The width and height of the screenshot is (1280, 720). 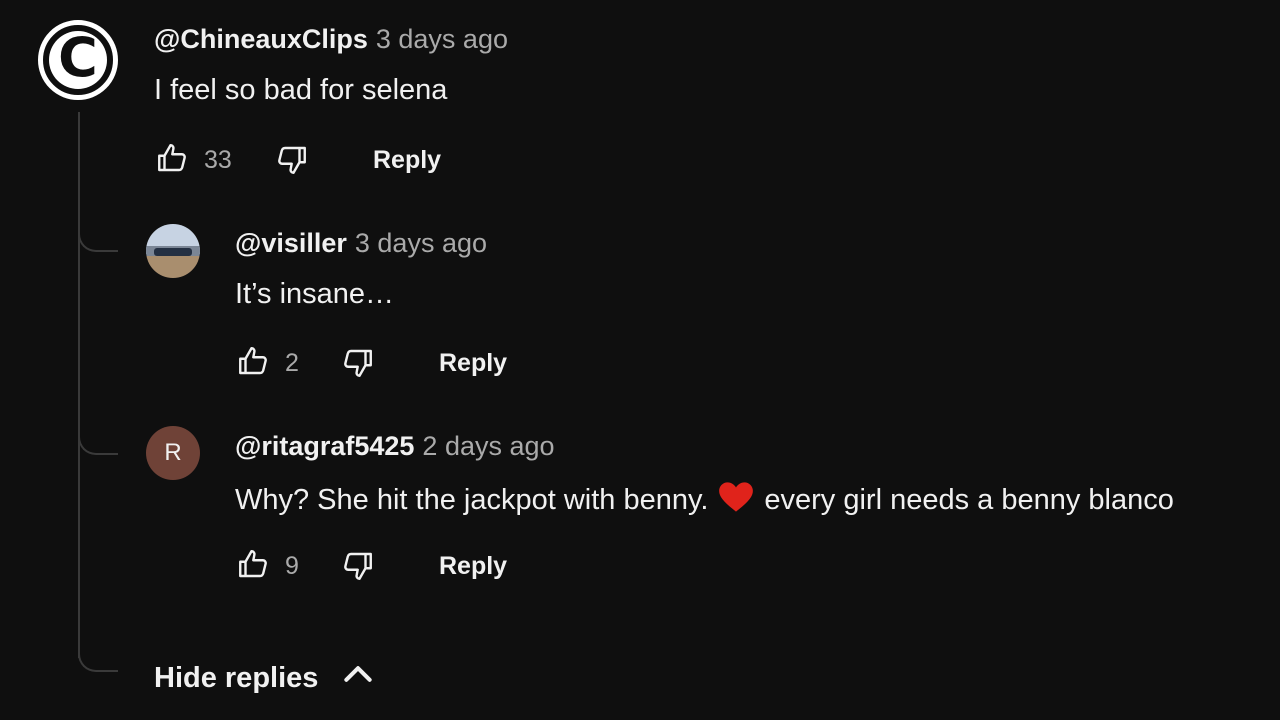 I want to click on avatar: R, so click(x=173, y=453).